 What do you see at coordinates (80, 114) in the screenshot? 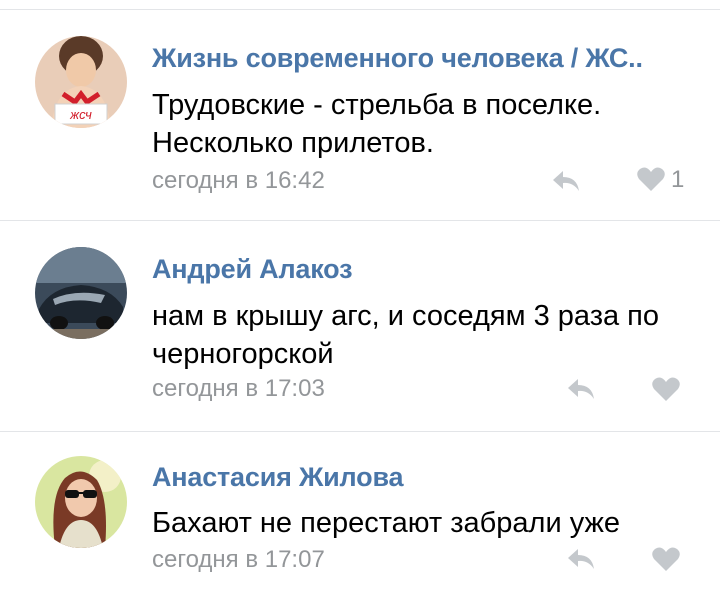
I see `avatar-logo-text: жсч` at bounding box center [80, 114].